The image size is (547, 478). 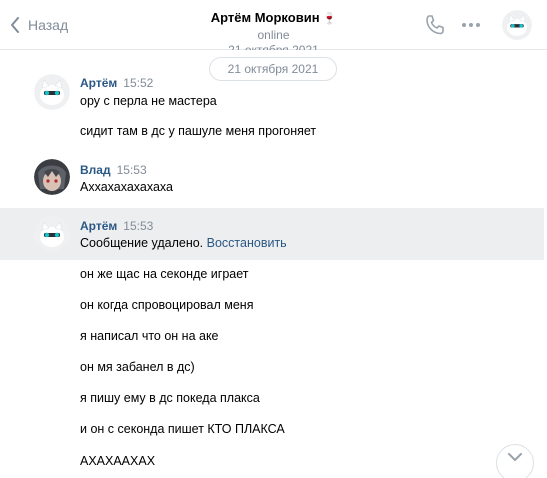 I want to click on restore-link: Восстановить, so click(x=247, y=243).